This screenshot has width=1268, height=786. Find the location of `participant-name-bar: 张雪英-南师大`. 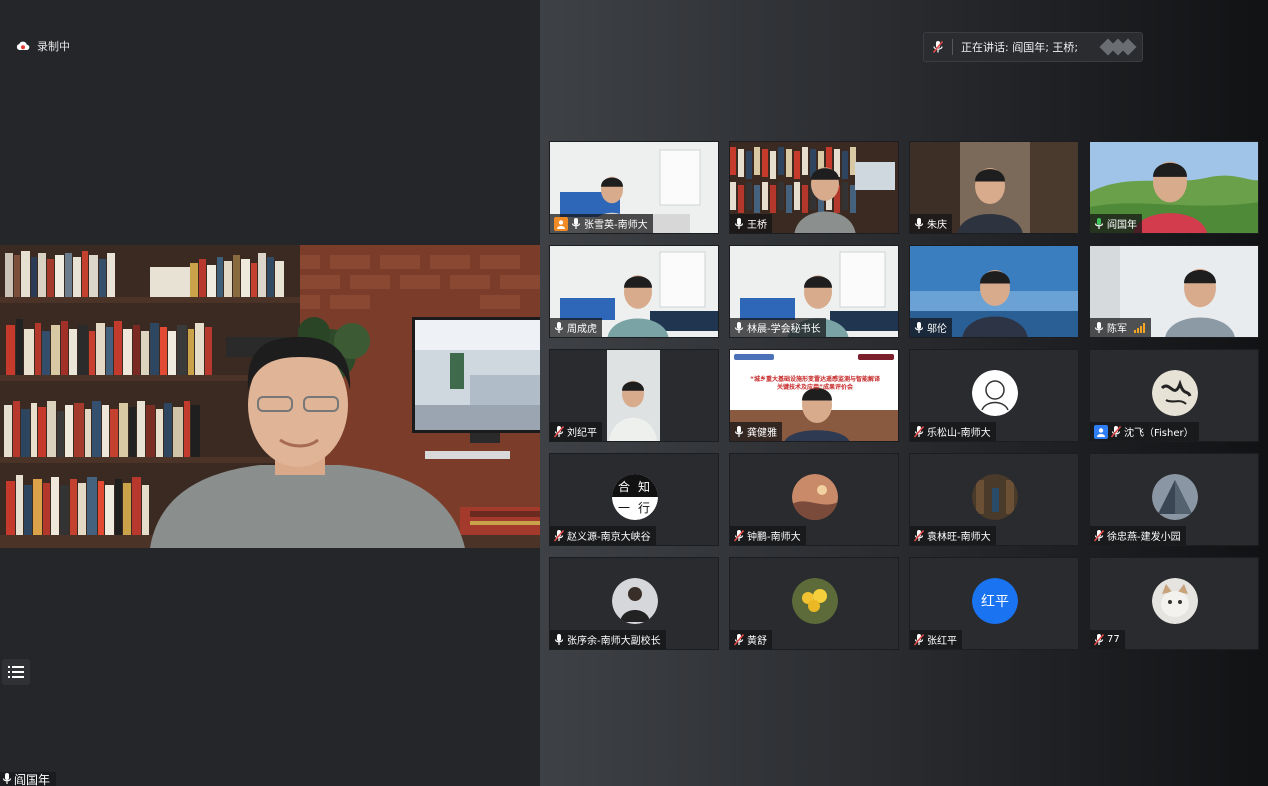

participant-name-bar: 张雪英-南师大 is located at coordinates (601, 223).